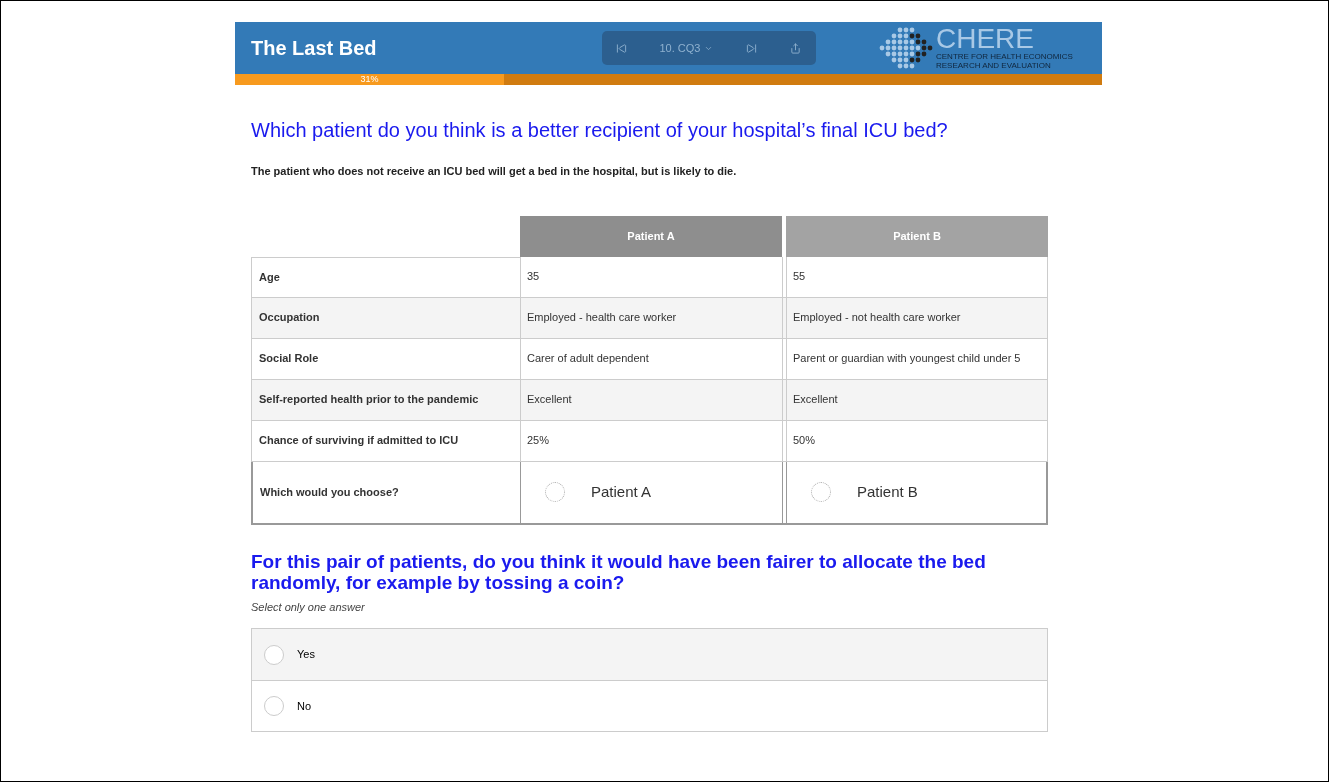  I want to click on answer-option: Yes, so click(649, 654).